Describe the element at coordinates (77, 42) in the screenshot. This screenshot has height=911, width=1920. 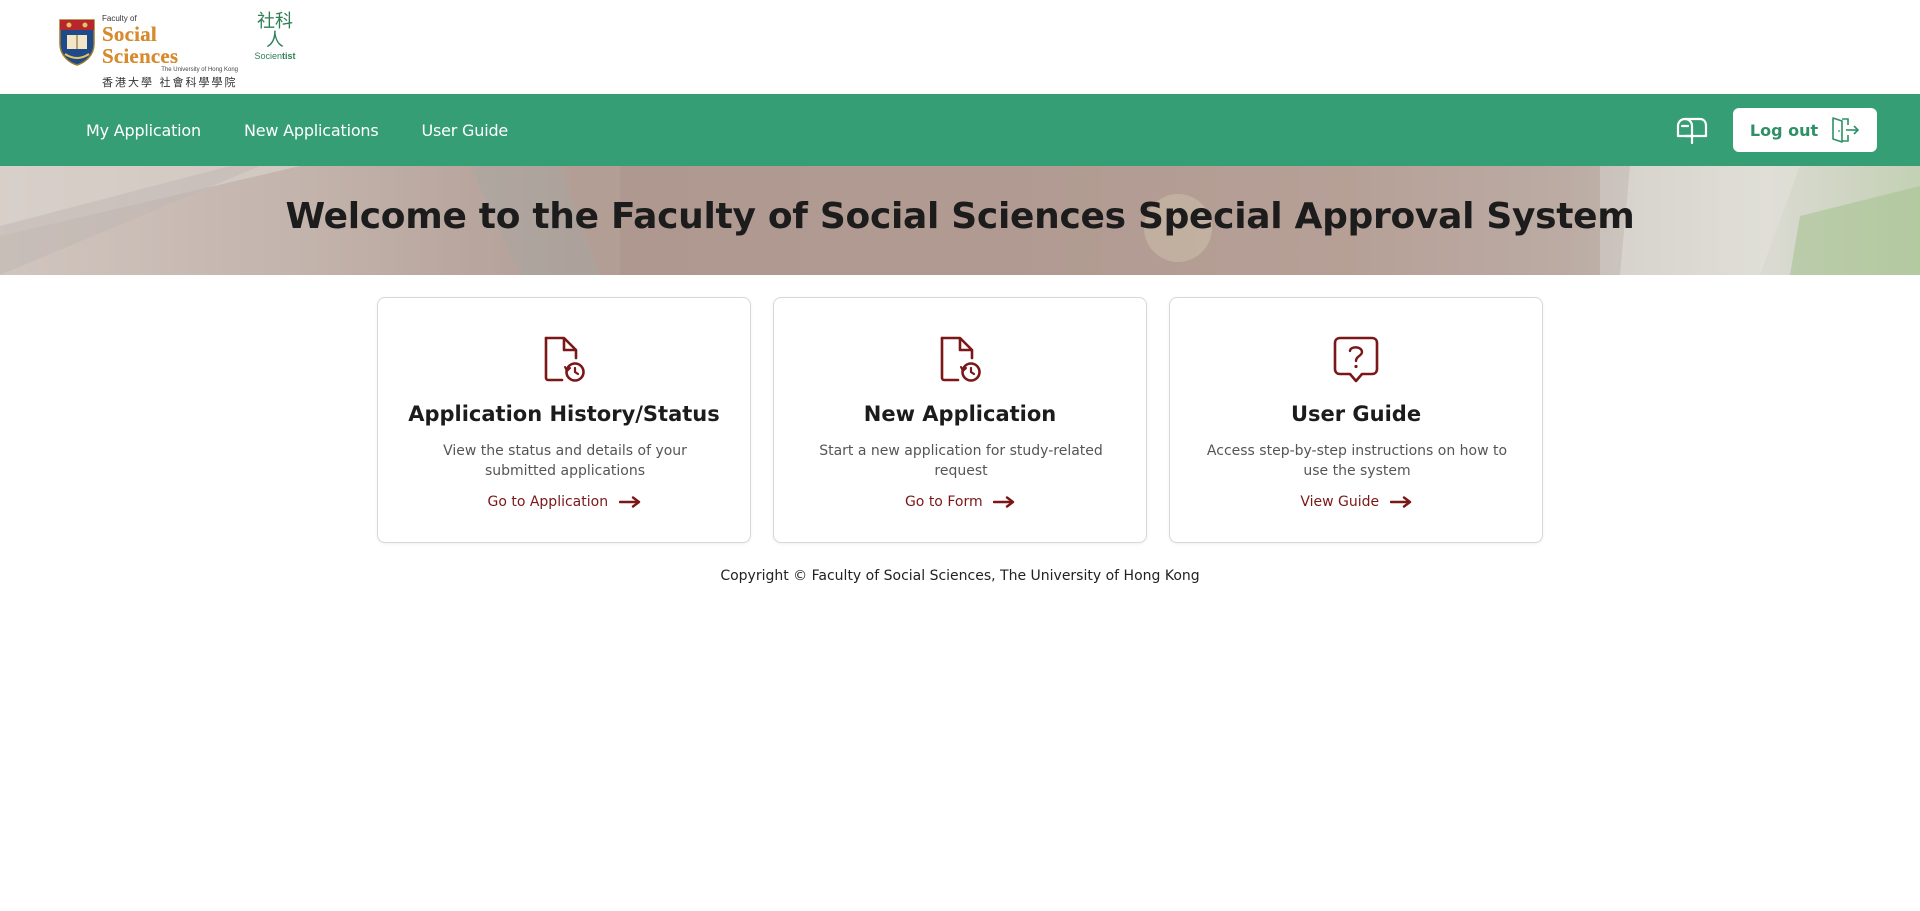
I see `hku-crest-icon` at that location.